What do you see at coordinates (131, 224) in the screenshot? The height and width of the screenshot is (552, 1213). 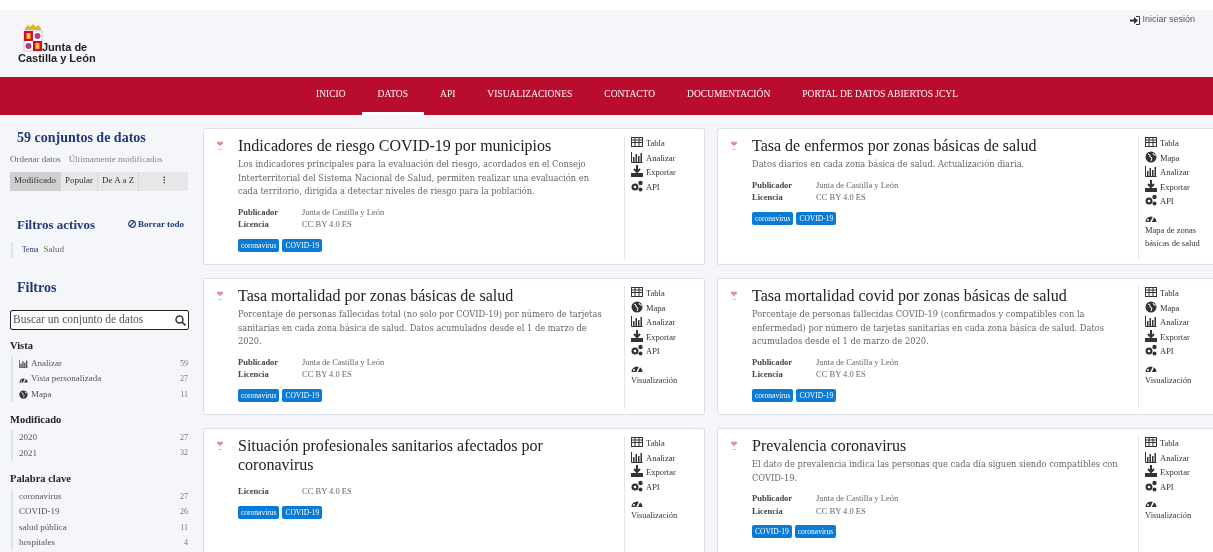 I see `cancel-icon` at bounding box center [131, 224].